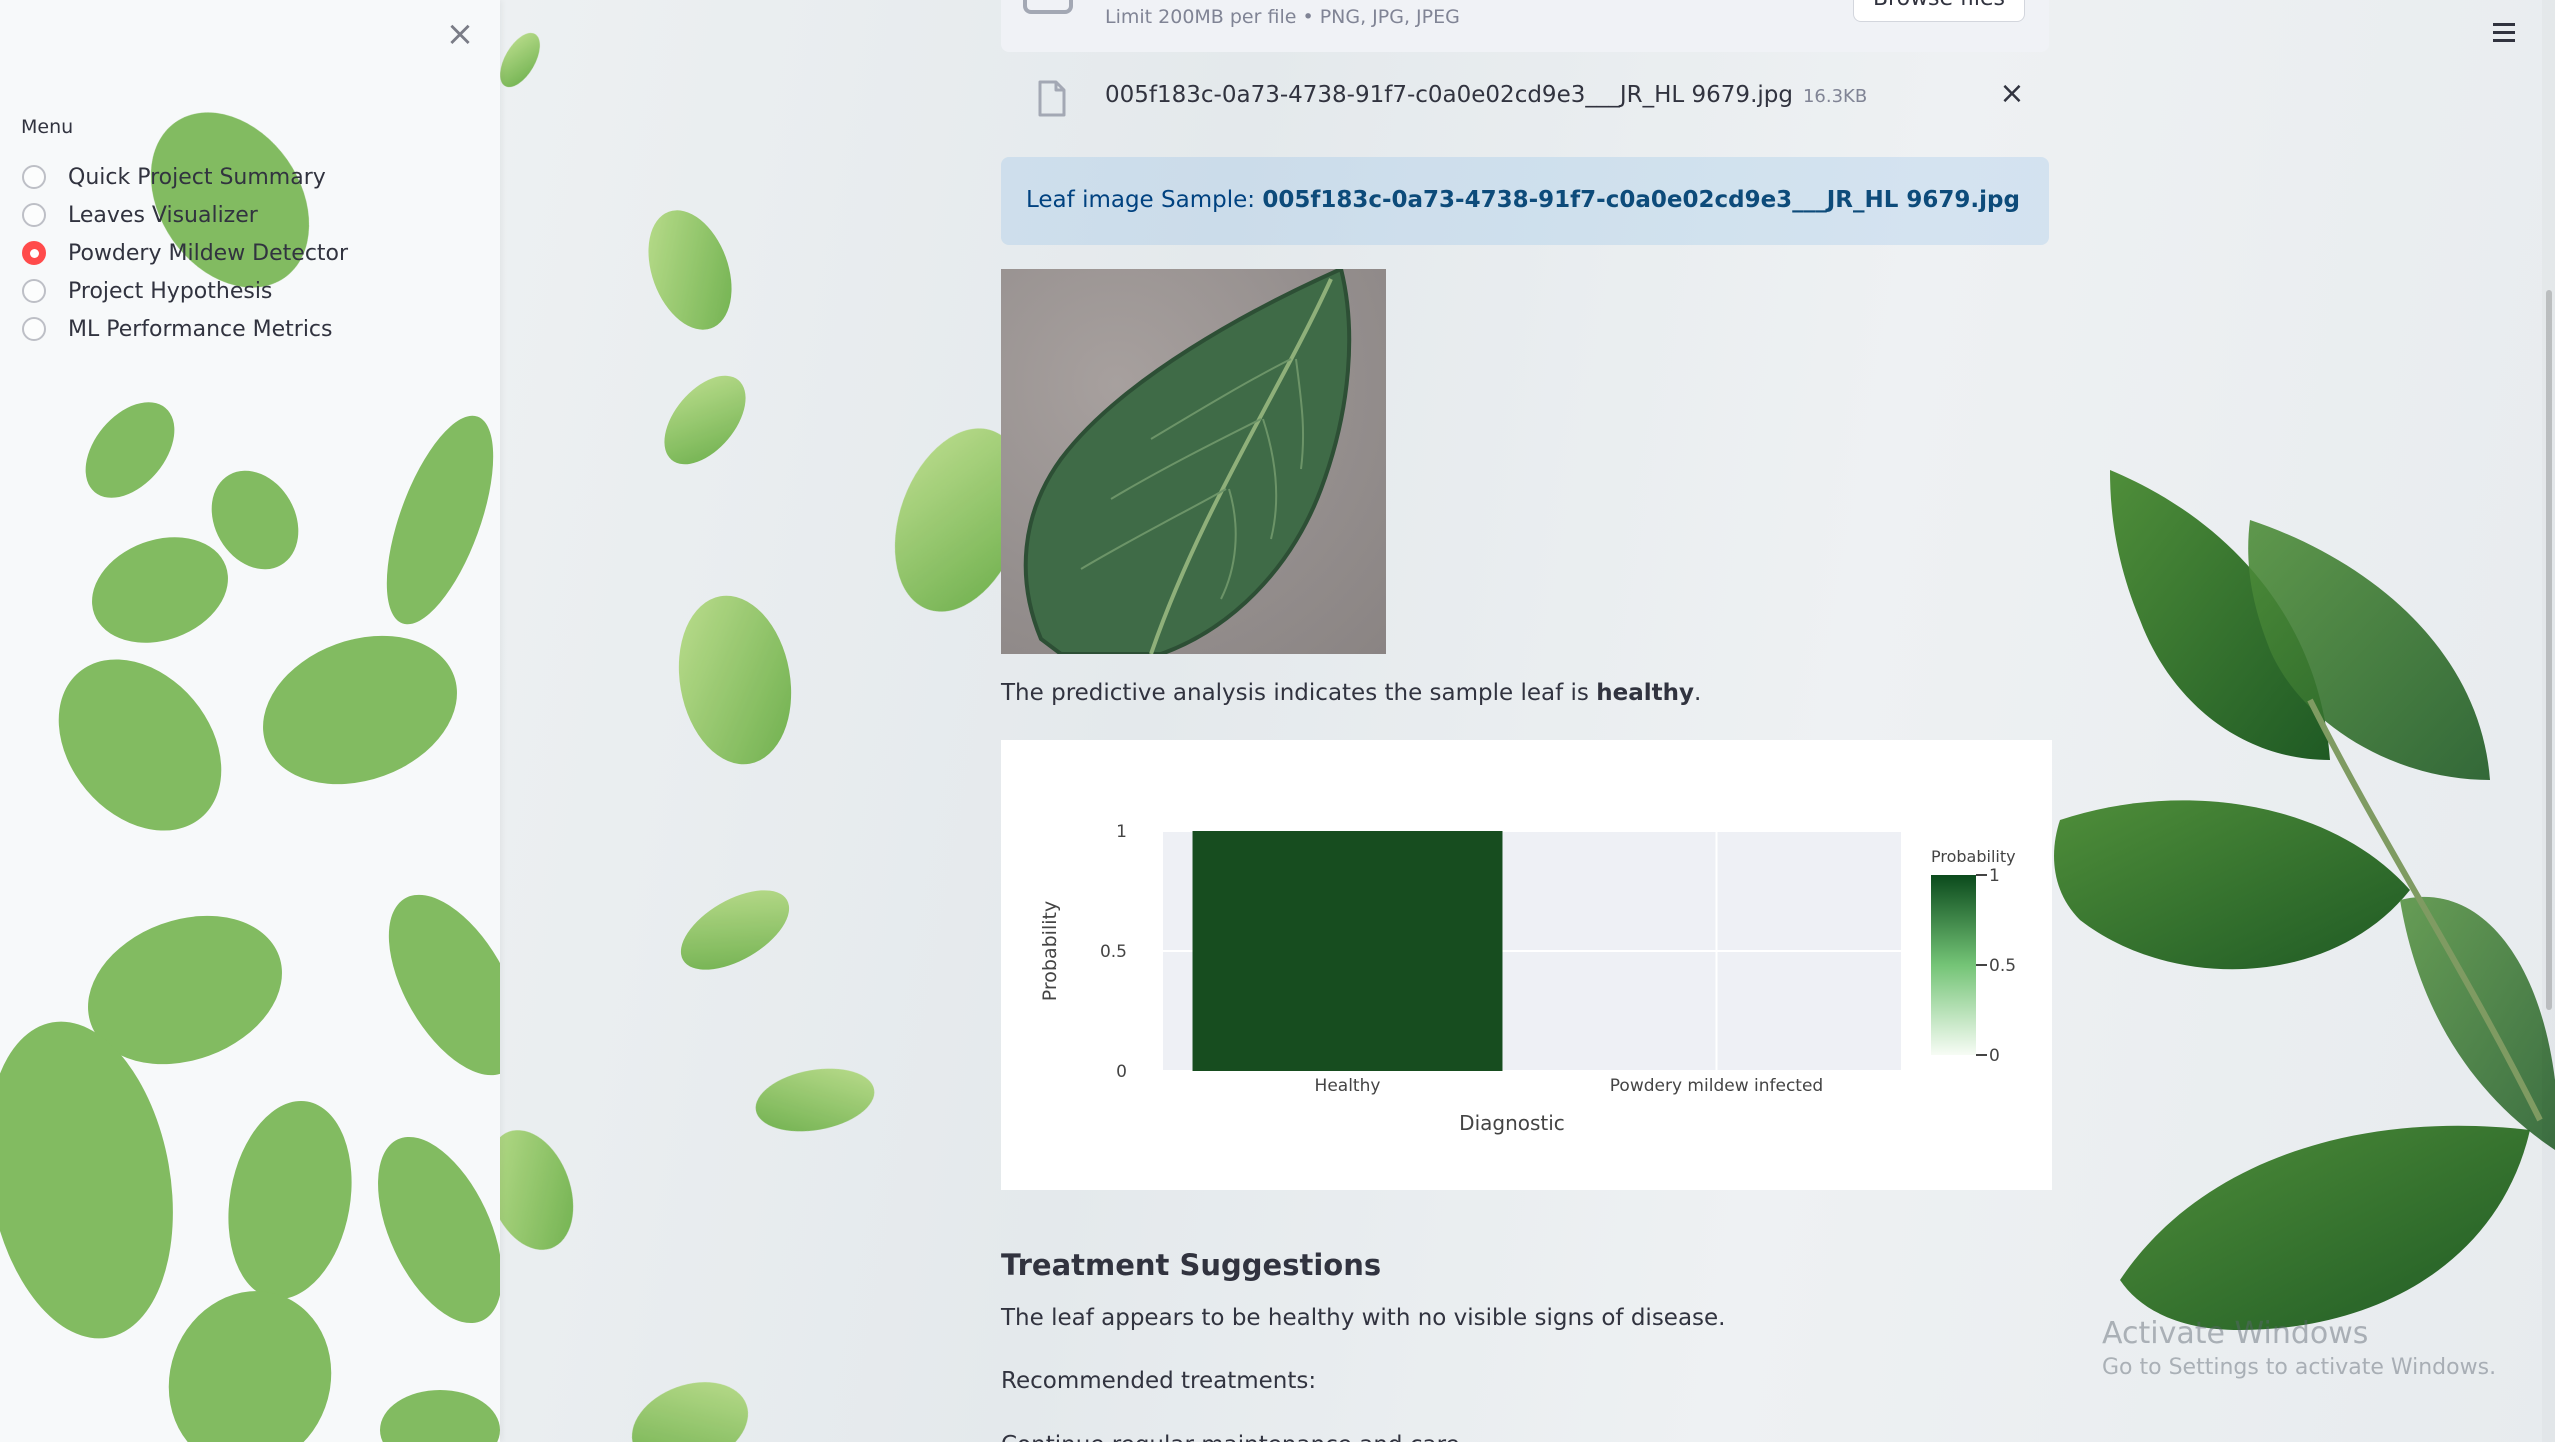 This screenshot has width=2555, height=1442. What do you see at coordinates (2002, 966) in the screenshot?
I see `colorbar-tick-label: 0.5` at bounding box center [2002, 966].